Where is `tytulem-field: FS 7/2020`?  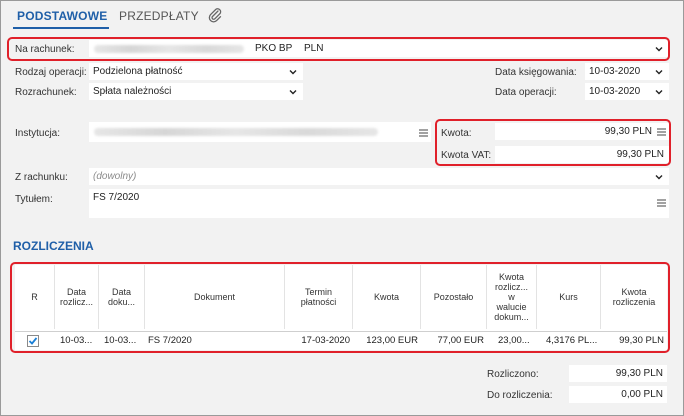
tytulem-field: FS 7/2020 is located at coordinates (379, 203).